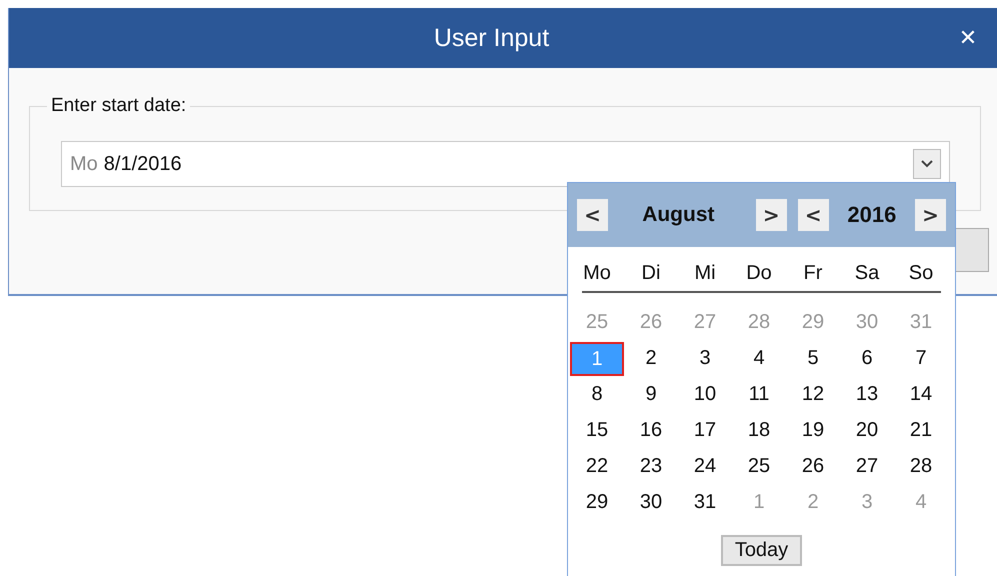 The width and height of the screenshot is (997, 576). I want to click on today-button: Today, so click(761, 550).